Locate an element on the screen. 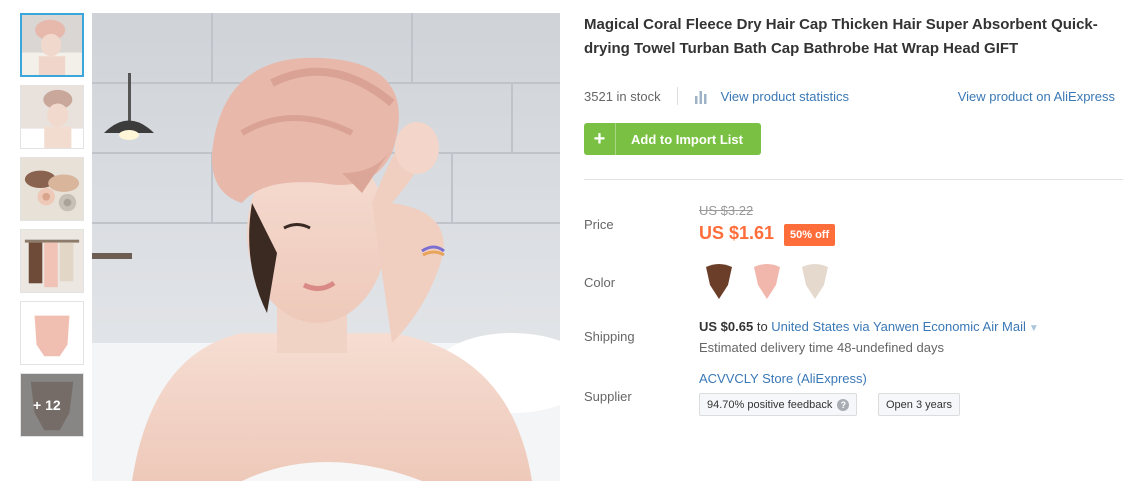  rolled-towels-thumbnail-image is located at coordinates (52, 189).